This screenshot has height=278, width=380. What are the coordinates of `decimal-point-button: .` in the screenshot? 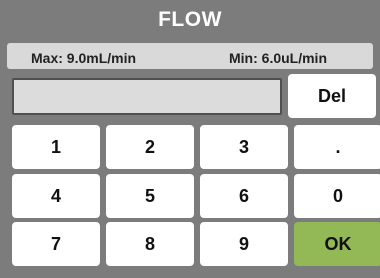 It's located at (337, 147).